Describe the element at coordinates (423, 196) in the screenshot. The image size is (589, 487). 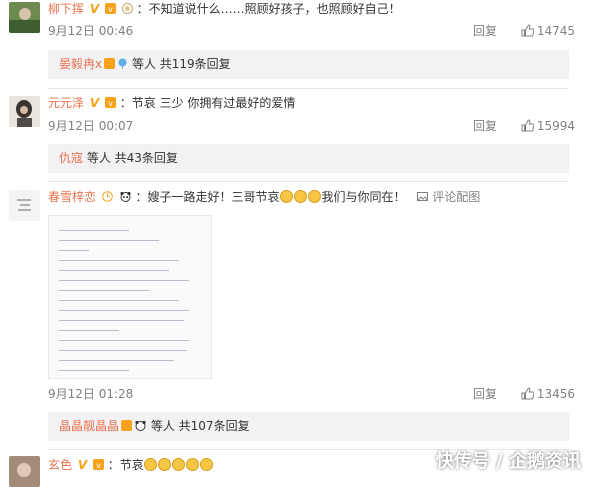
I see `image-icon` at that location.